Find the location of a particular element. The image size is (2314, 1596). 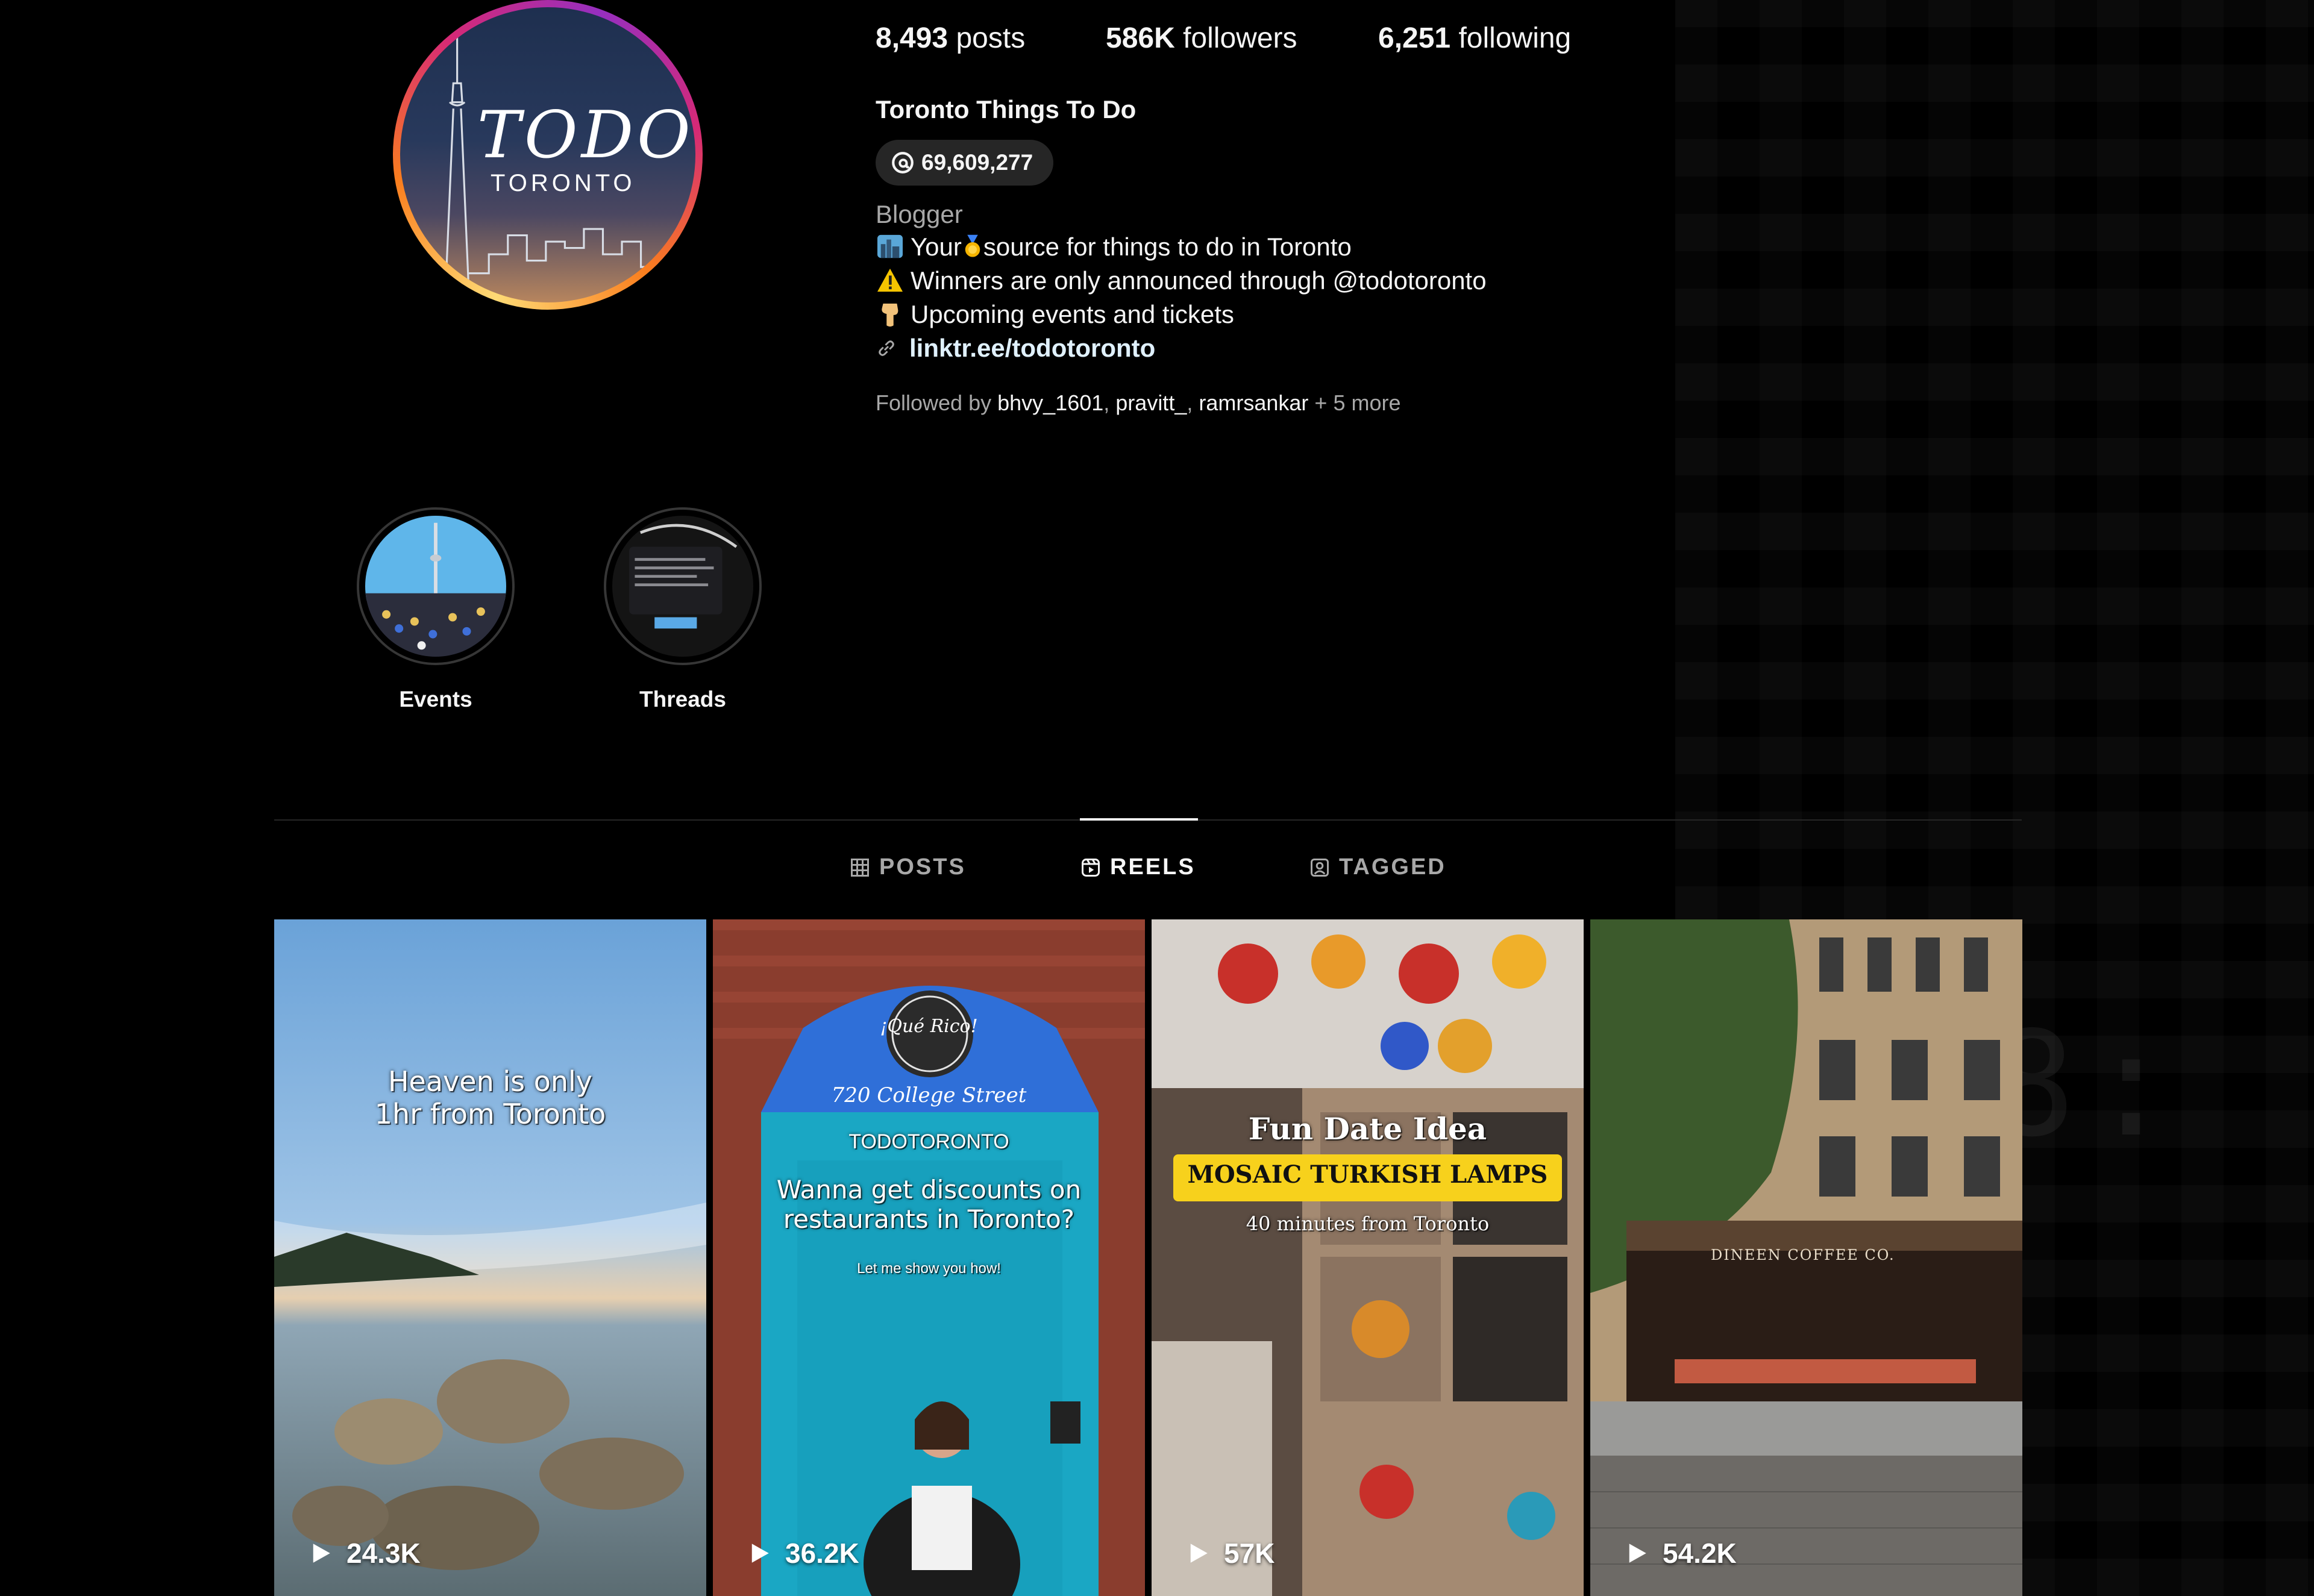

reel-view-count: 57K is located at coordinates (1230, 1553).